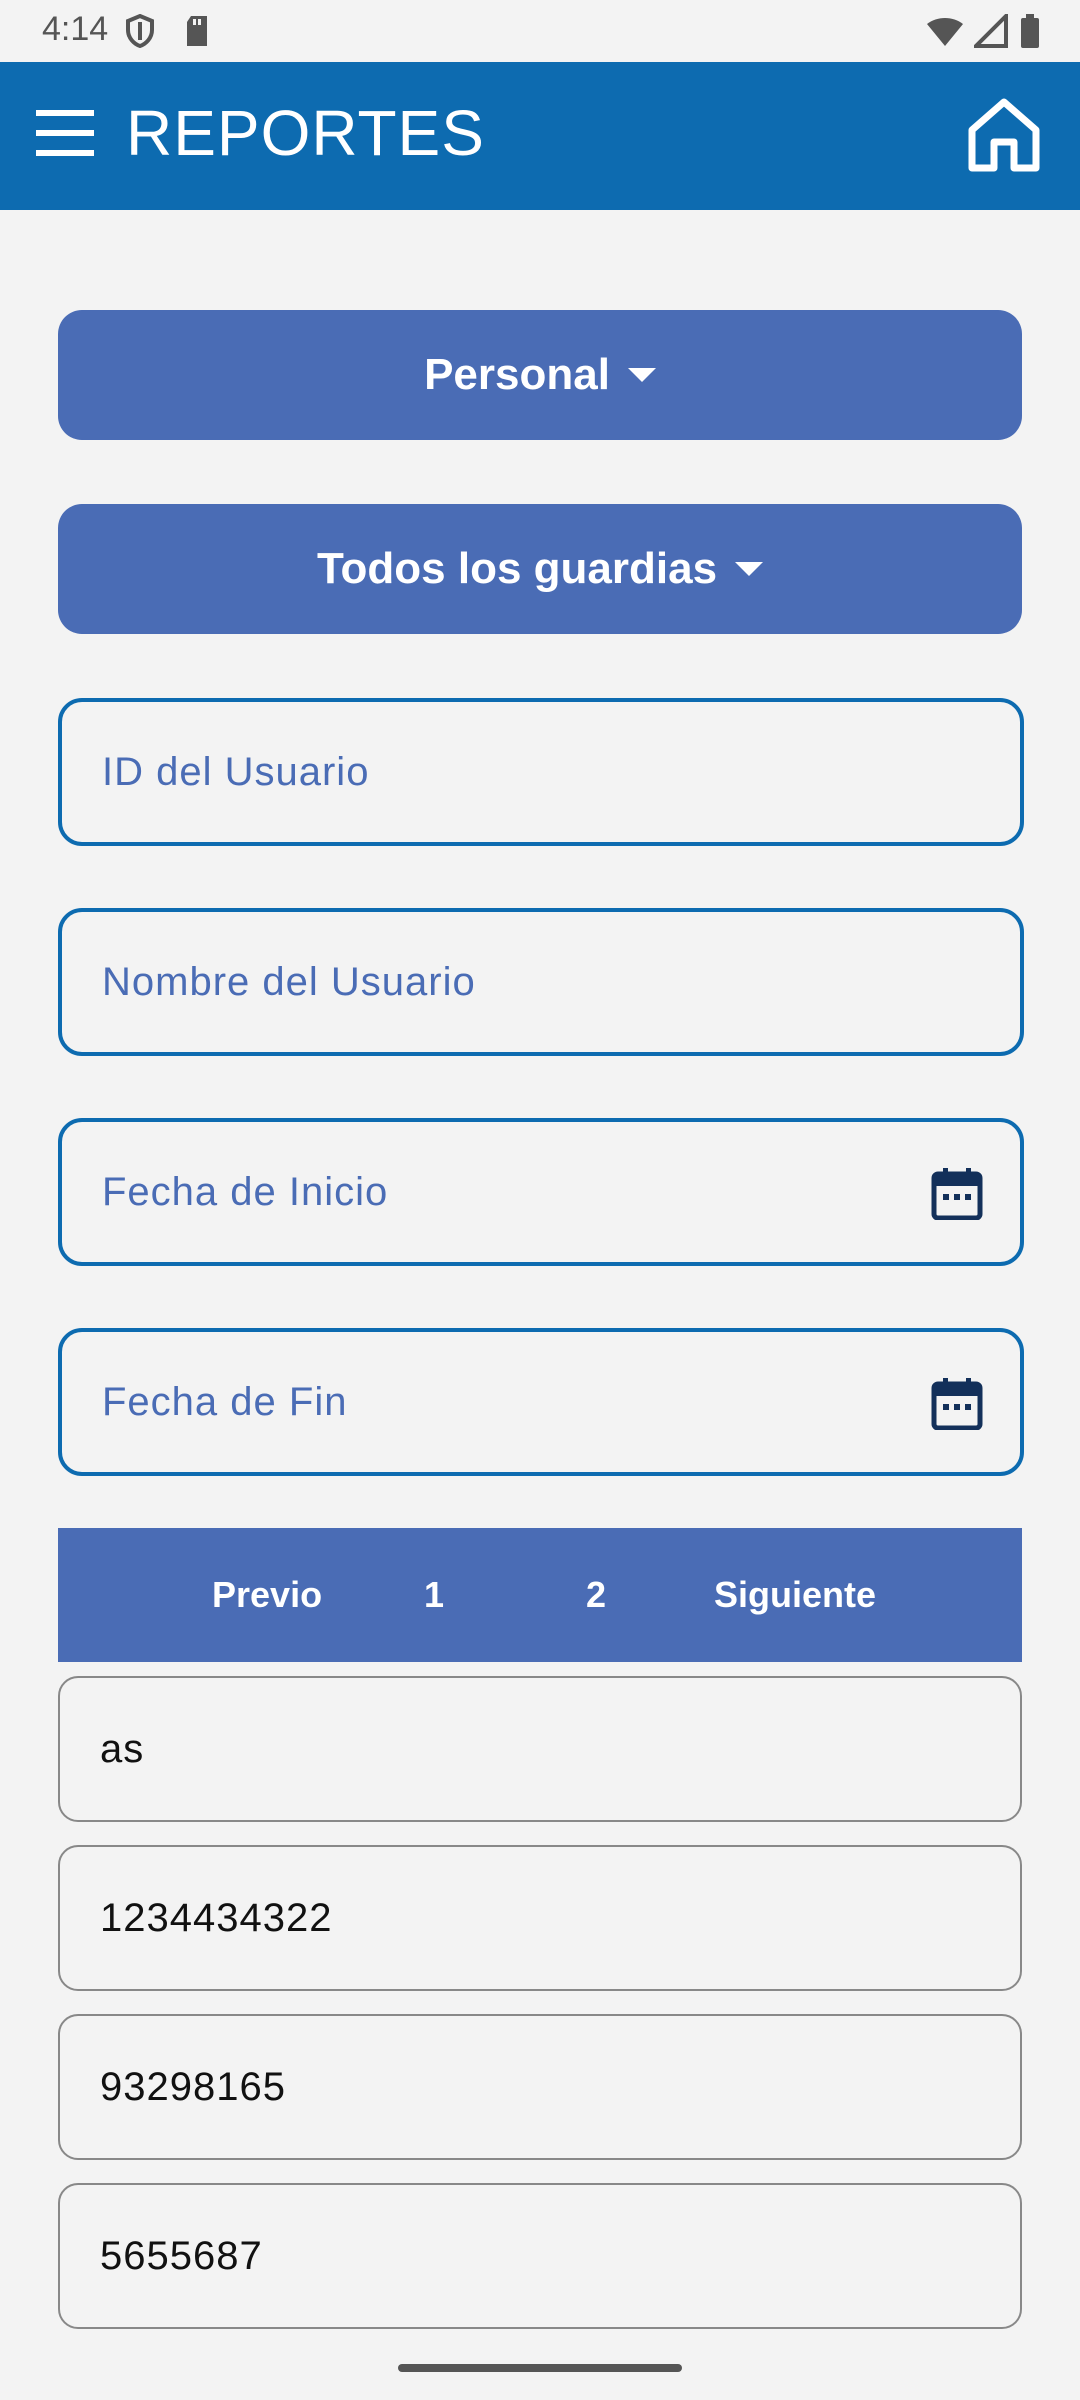  I want to click on list-item-text: 93298165, so click(193, 2087).